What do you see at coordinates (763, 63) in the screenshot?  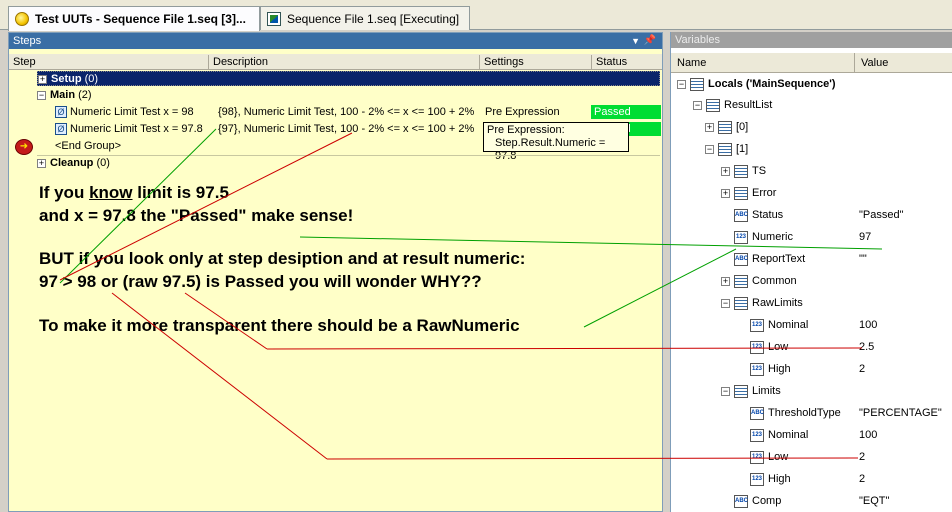 I see `column-name: Name` at bounding box center [763, 63].